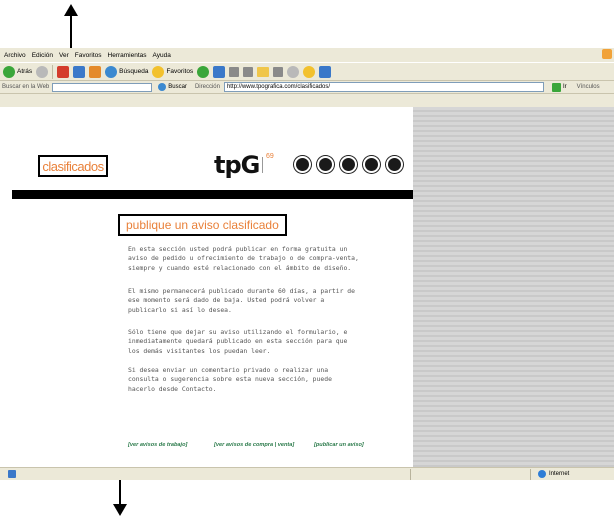  I want to click on back-arrow-icon, so click(9, 71).